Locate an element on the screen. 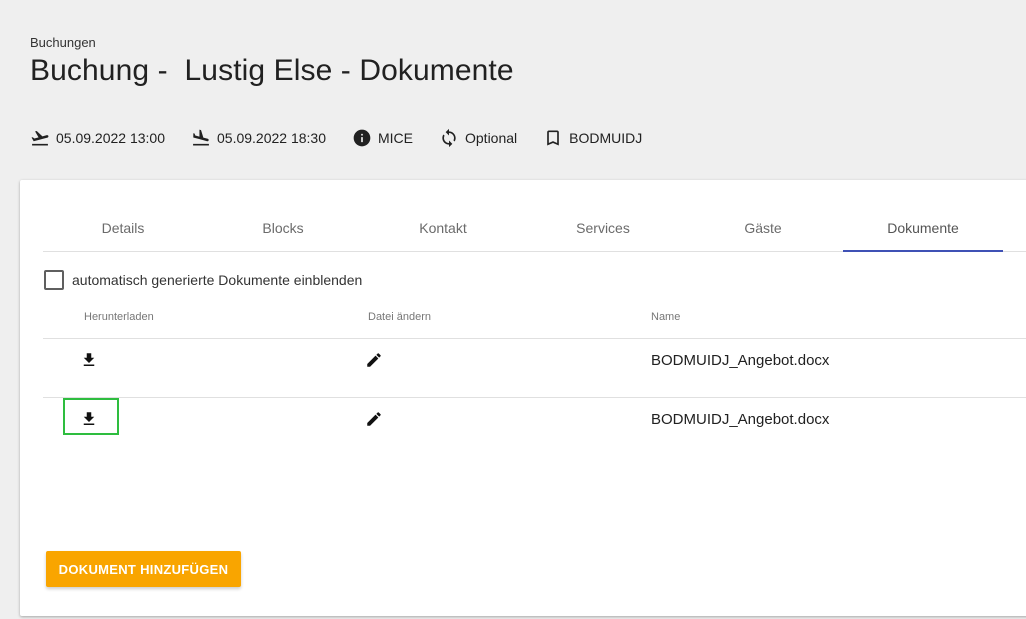 This screenshot has width=1026, height=619. flight-takeoff-icon is located at coordinates (40, 138).